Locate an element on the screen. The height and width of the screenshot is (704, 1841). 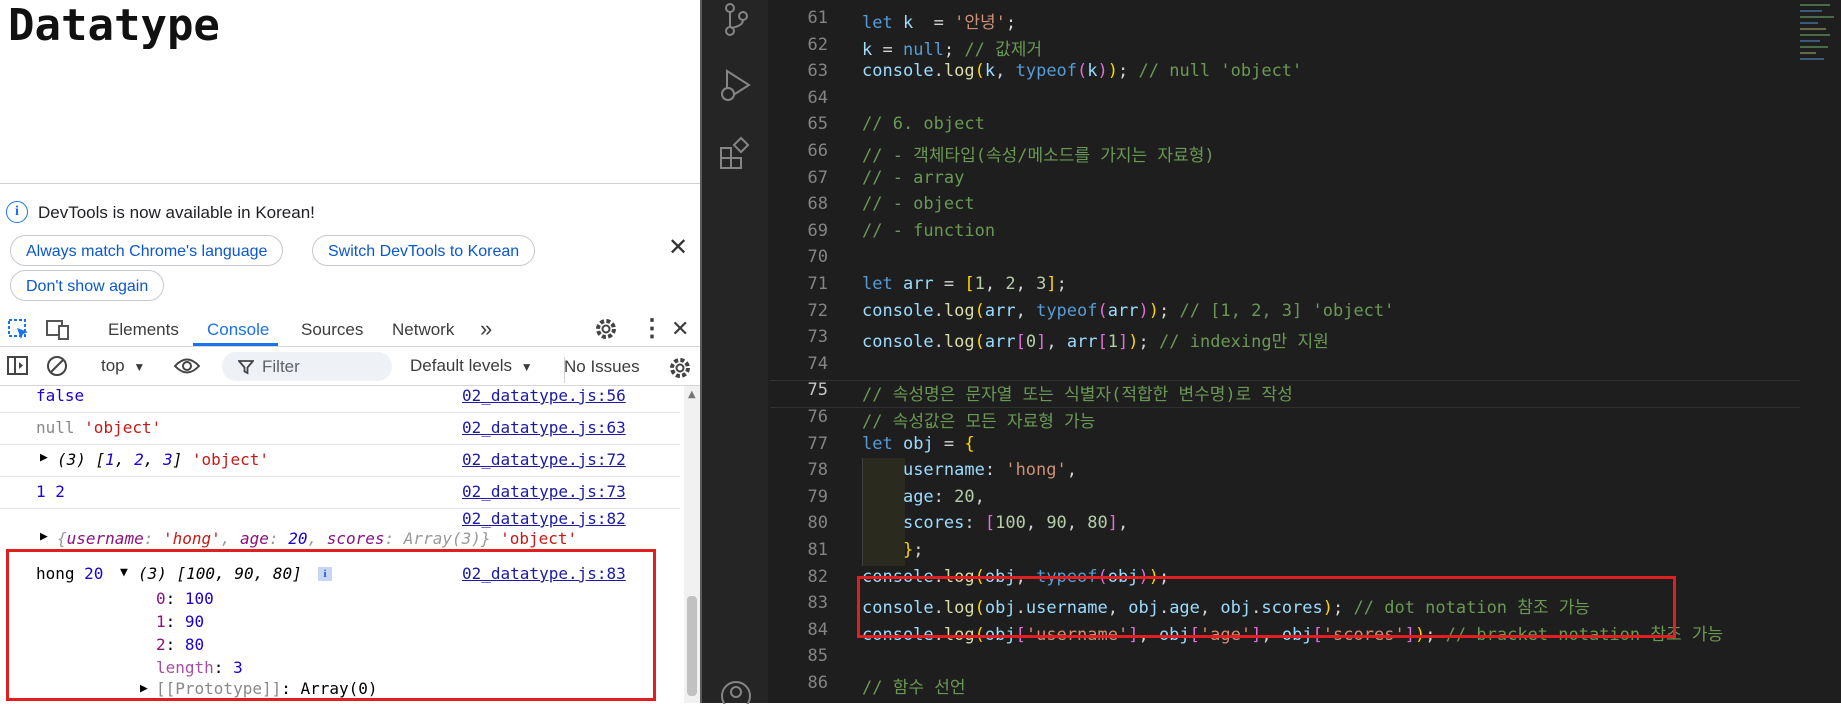
console-row: false 02_datatype.js:56 is located at coordinates (340, 399).